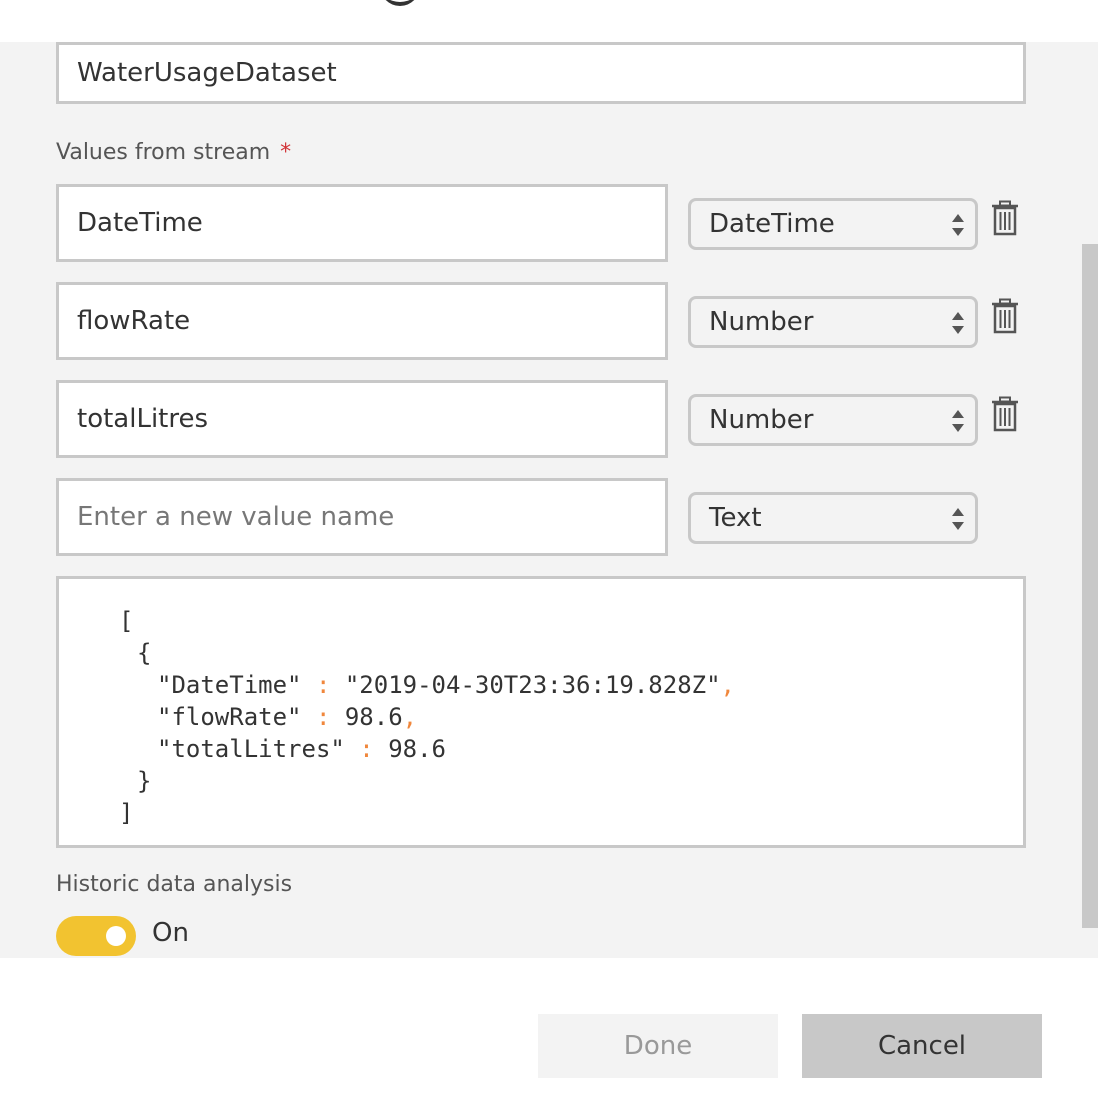  I want to click on new-value-type-select: Text, so click(833, 518).